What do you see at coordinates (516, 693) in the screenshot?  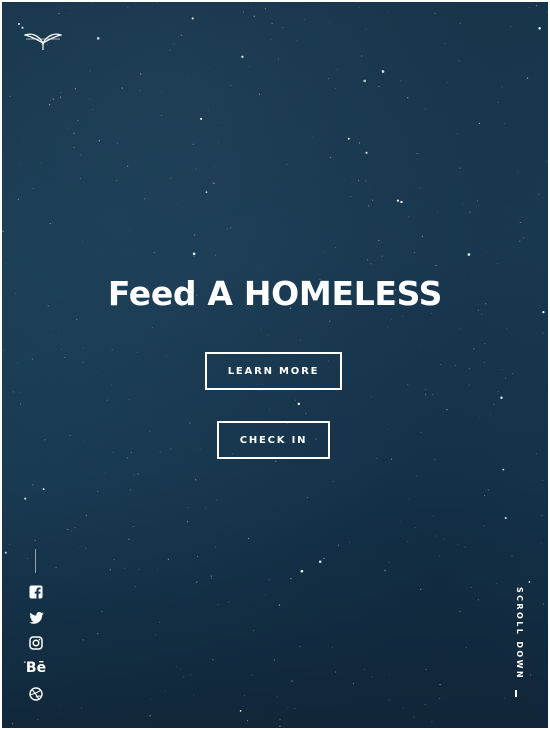 I see `scroll-indicator` at bounding box center [516, 693].